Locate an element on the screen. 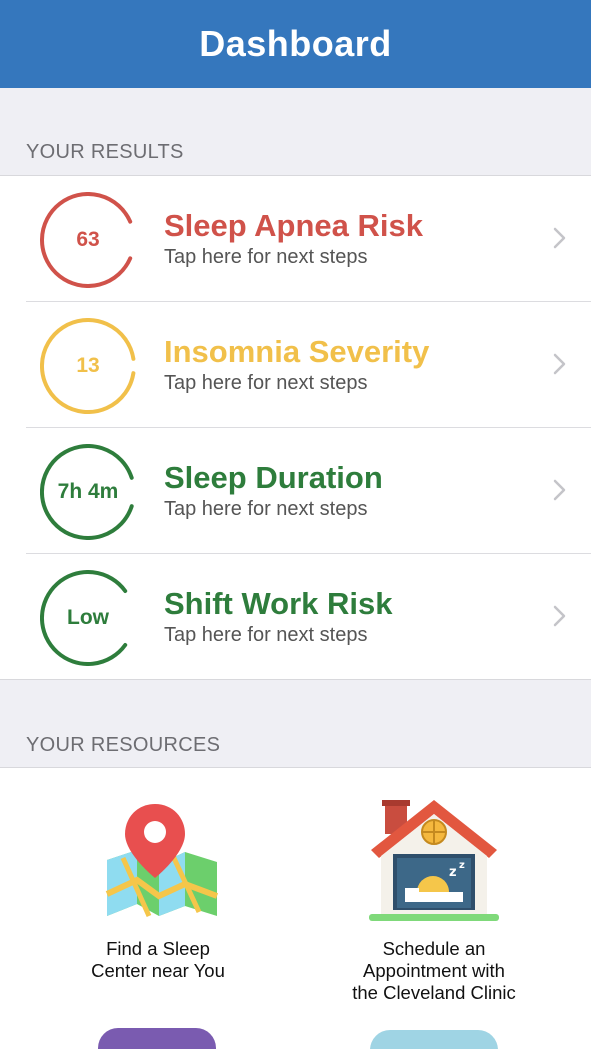 Image resolution: width=591 pixels, height=1049 pixels. resources-section-heading: YOUR RESOURCES is located at coordinates (123, 745).